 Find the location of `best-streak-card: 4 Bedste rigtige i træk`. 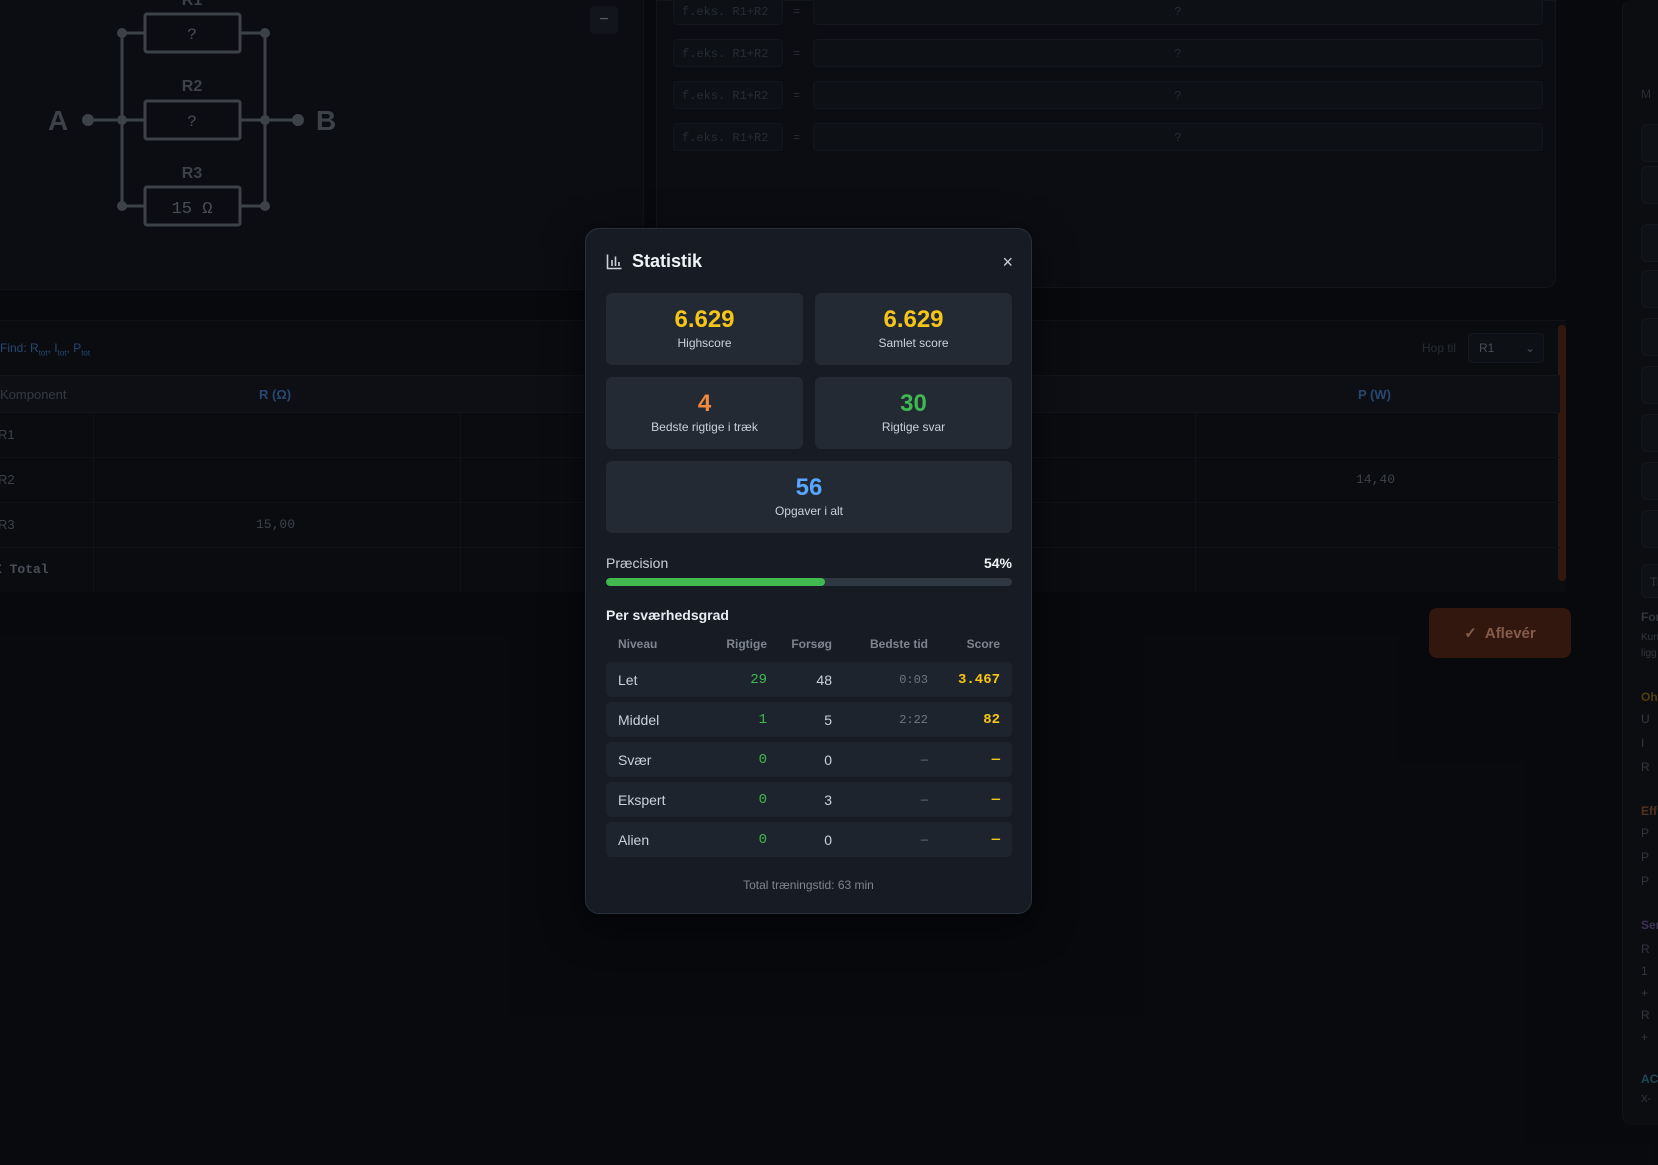

best-streak-card: 4 Bedste rigtige i træk is located at coordinates (704, 413).